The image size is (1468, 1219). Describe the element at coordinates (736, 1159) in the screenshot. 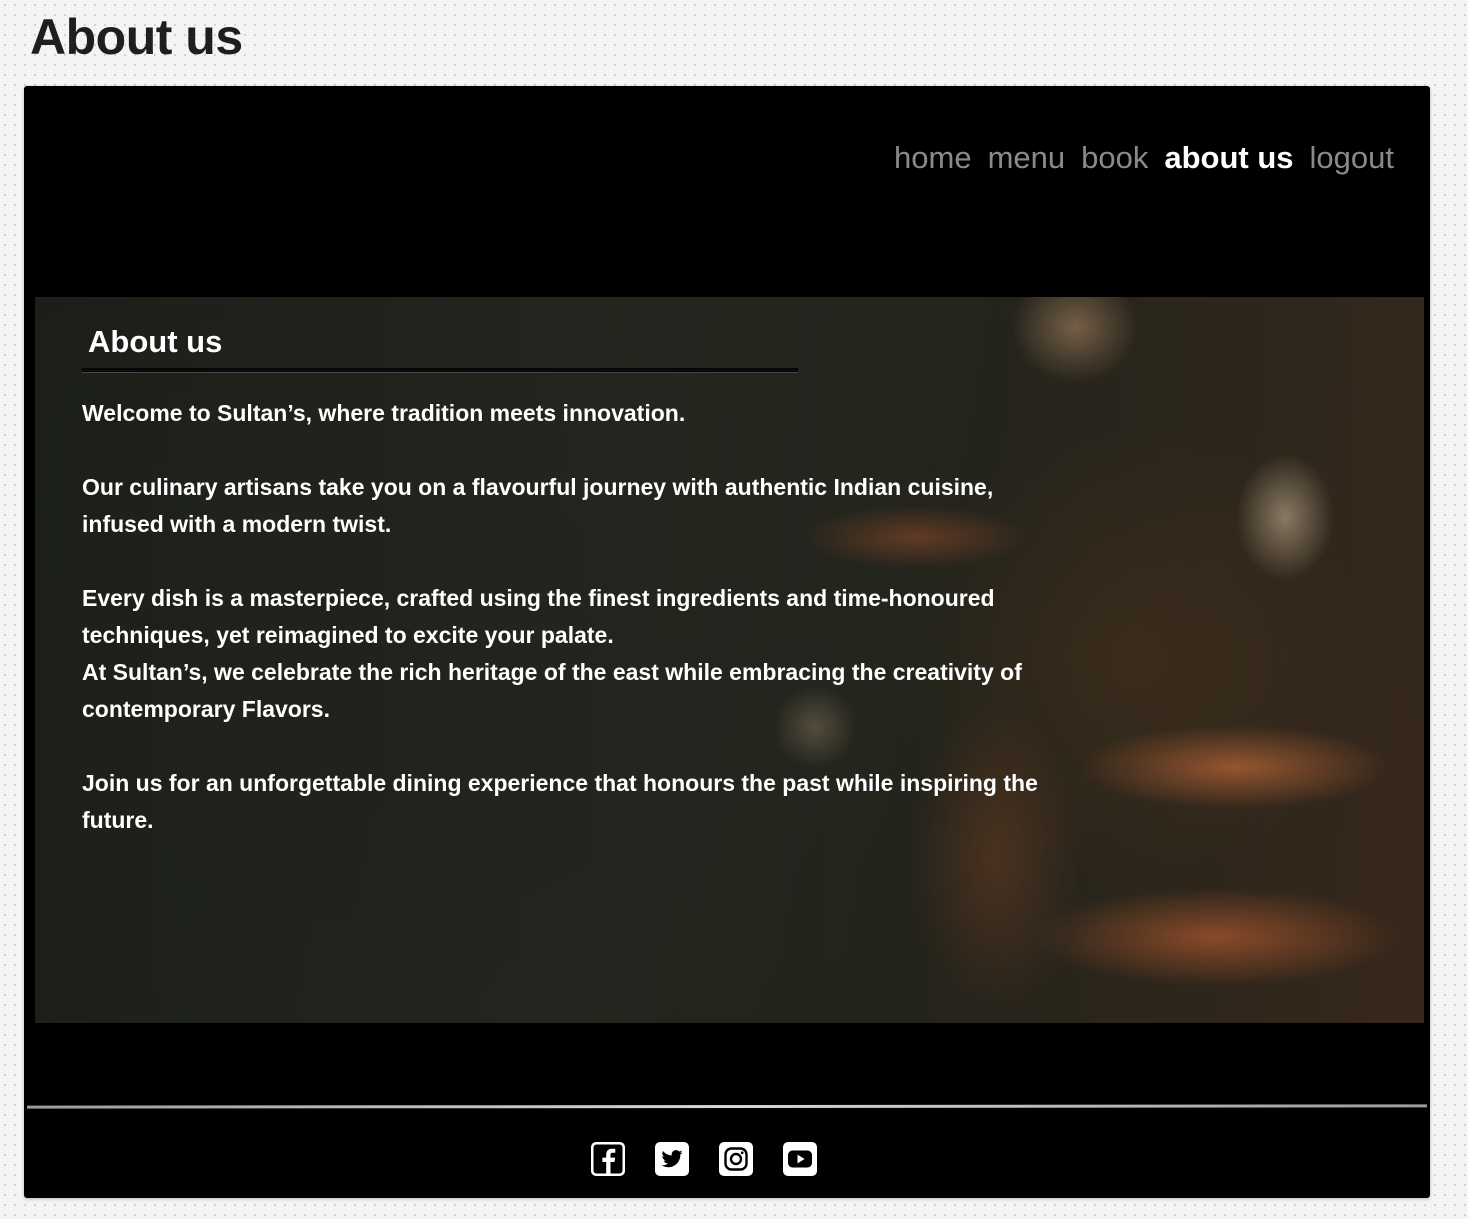

I see `instagram-icon` at that location.